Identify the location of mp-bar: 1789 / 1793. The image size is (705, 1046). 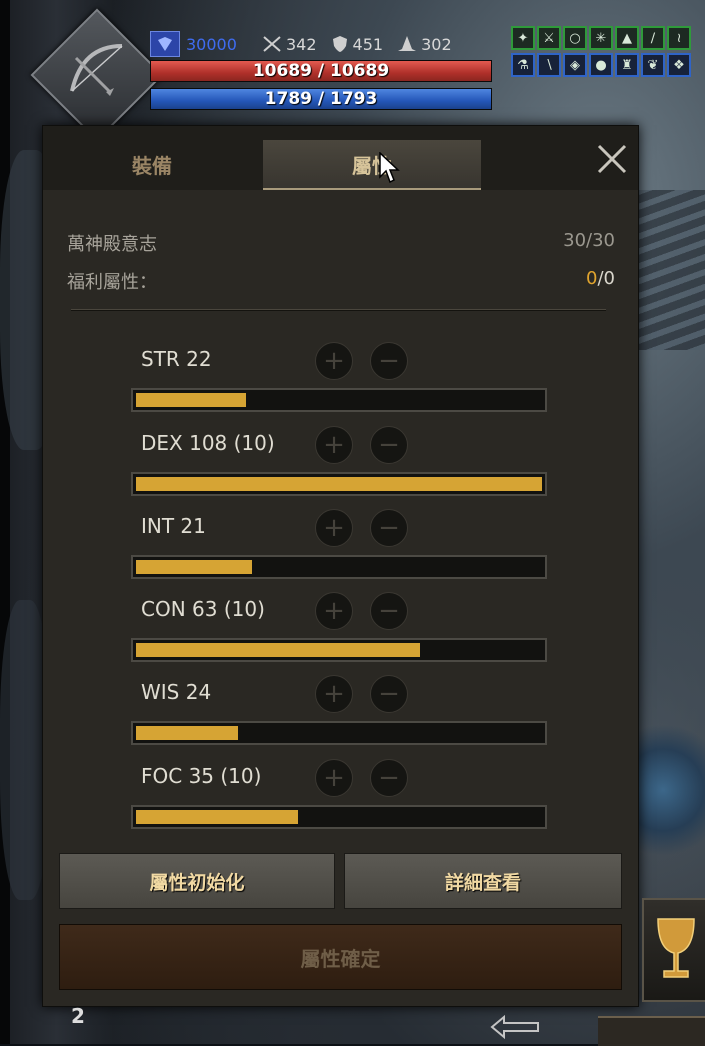
(321, 99).